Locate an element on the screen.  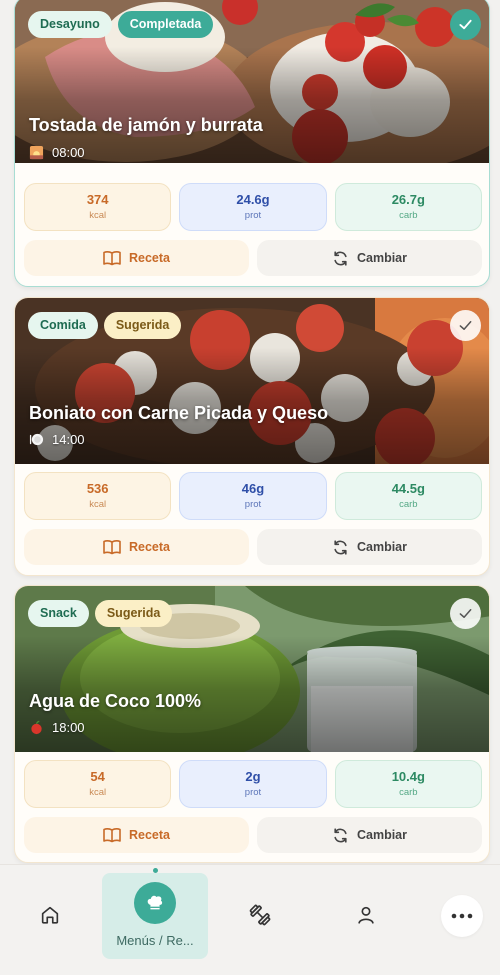
protein-value: 46g is located at coordinates (253, 488).